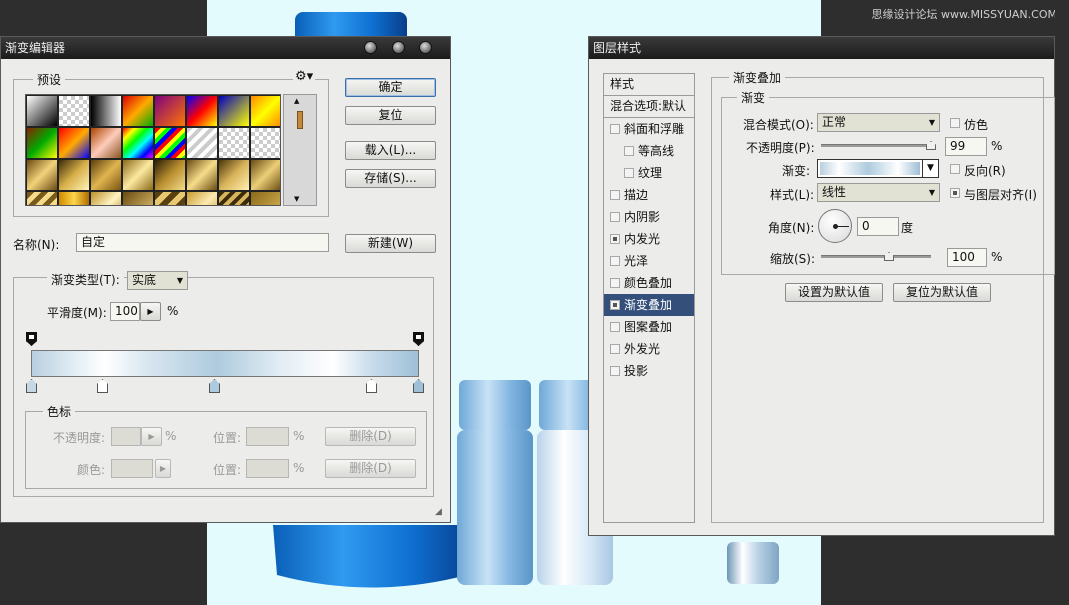  Describe the element at coordinates (390, 243) in the screenshot. I see `new-button: 新建(W)` at that location.